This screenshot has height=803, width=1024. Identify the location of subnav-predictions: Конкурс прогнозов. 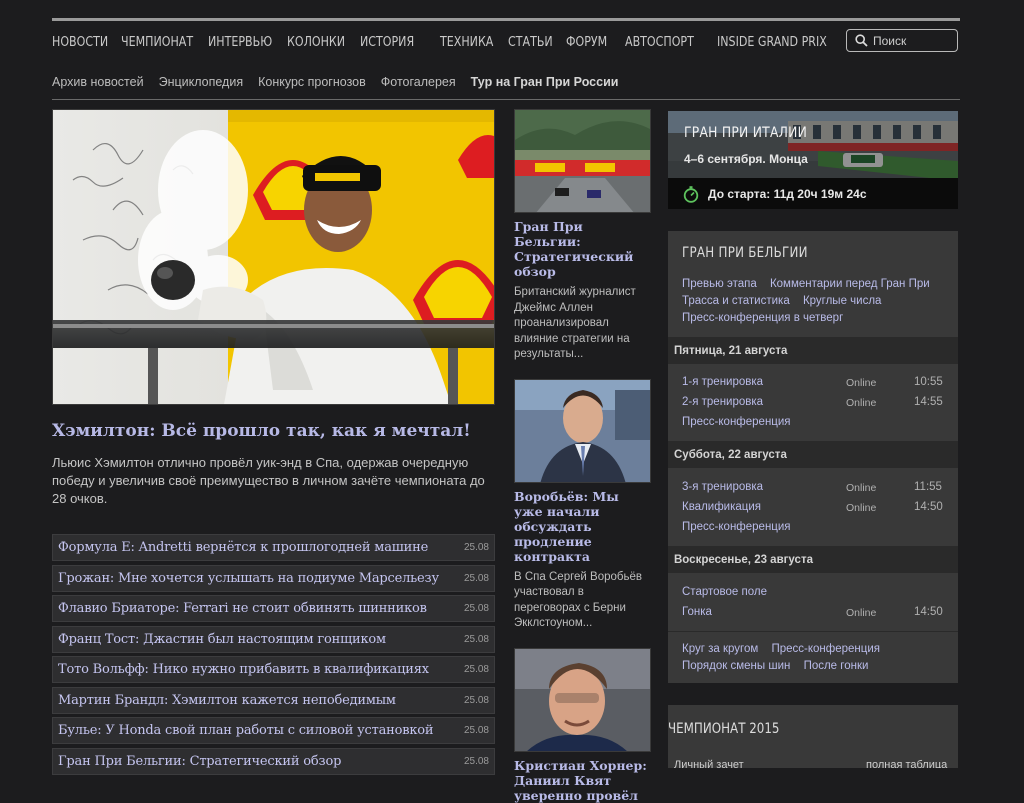
(312, 82).